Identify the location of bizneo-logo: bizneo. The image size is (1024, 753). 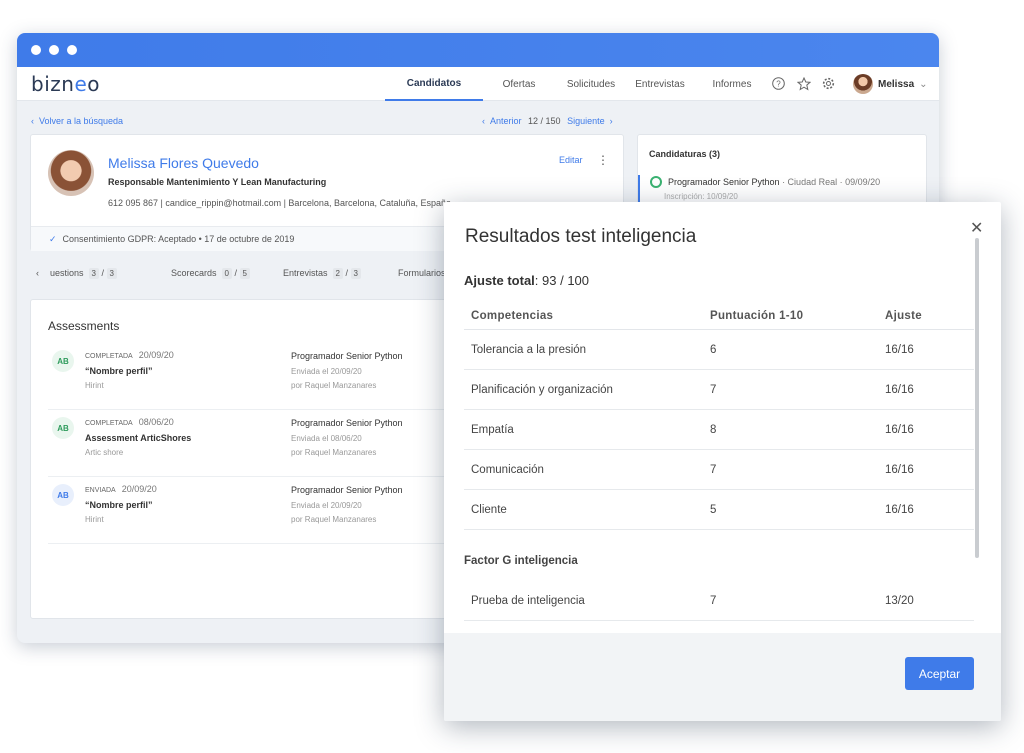
(65, 84).